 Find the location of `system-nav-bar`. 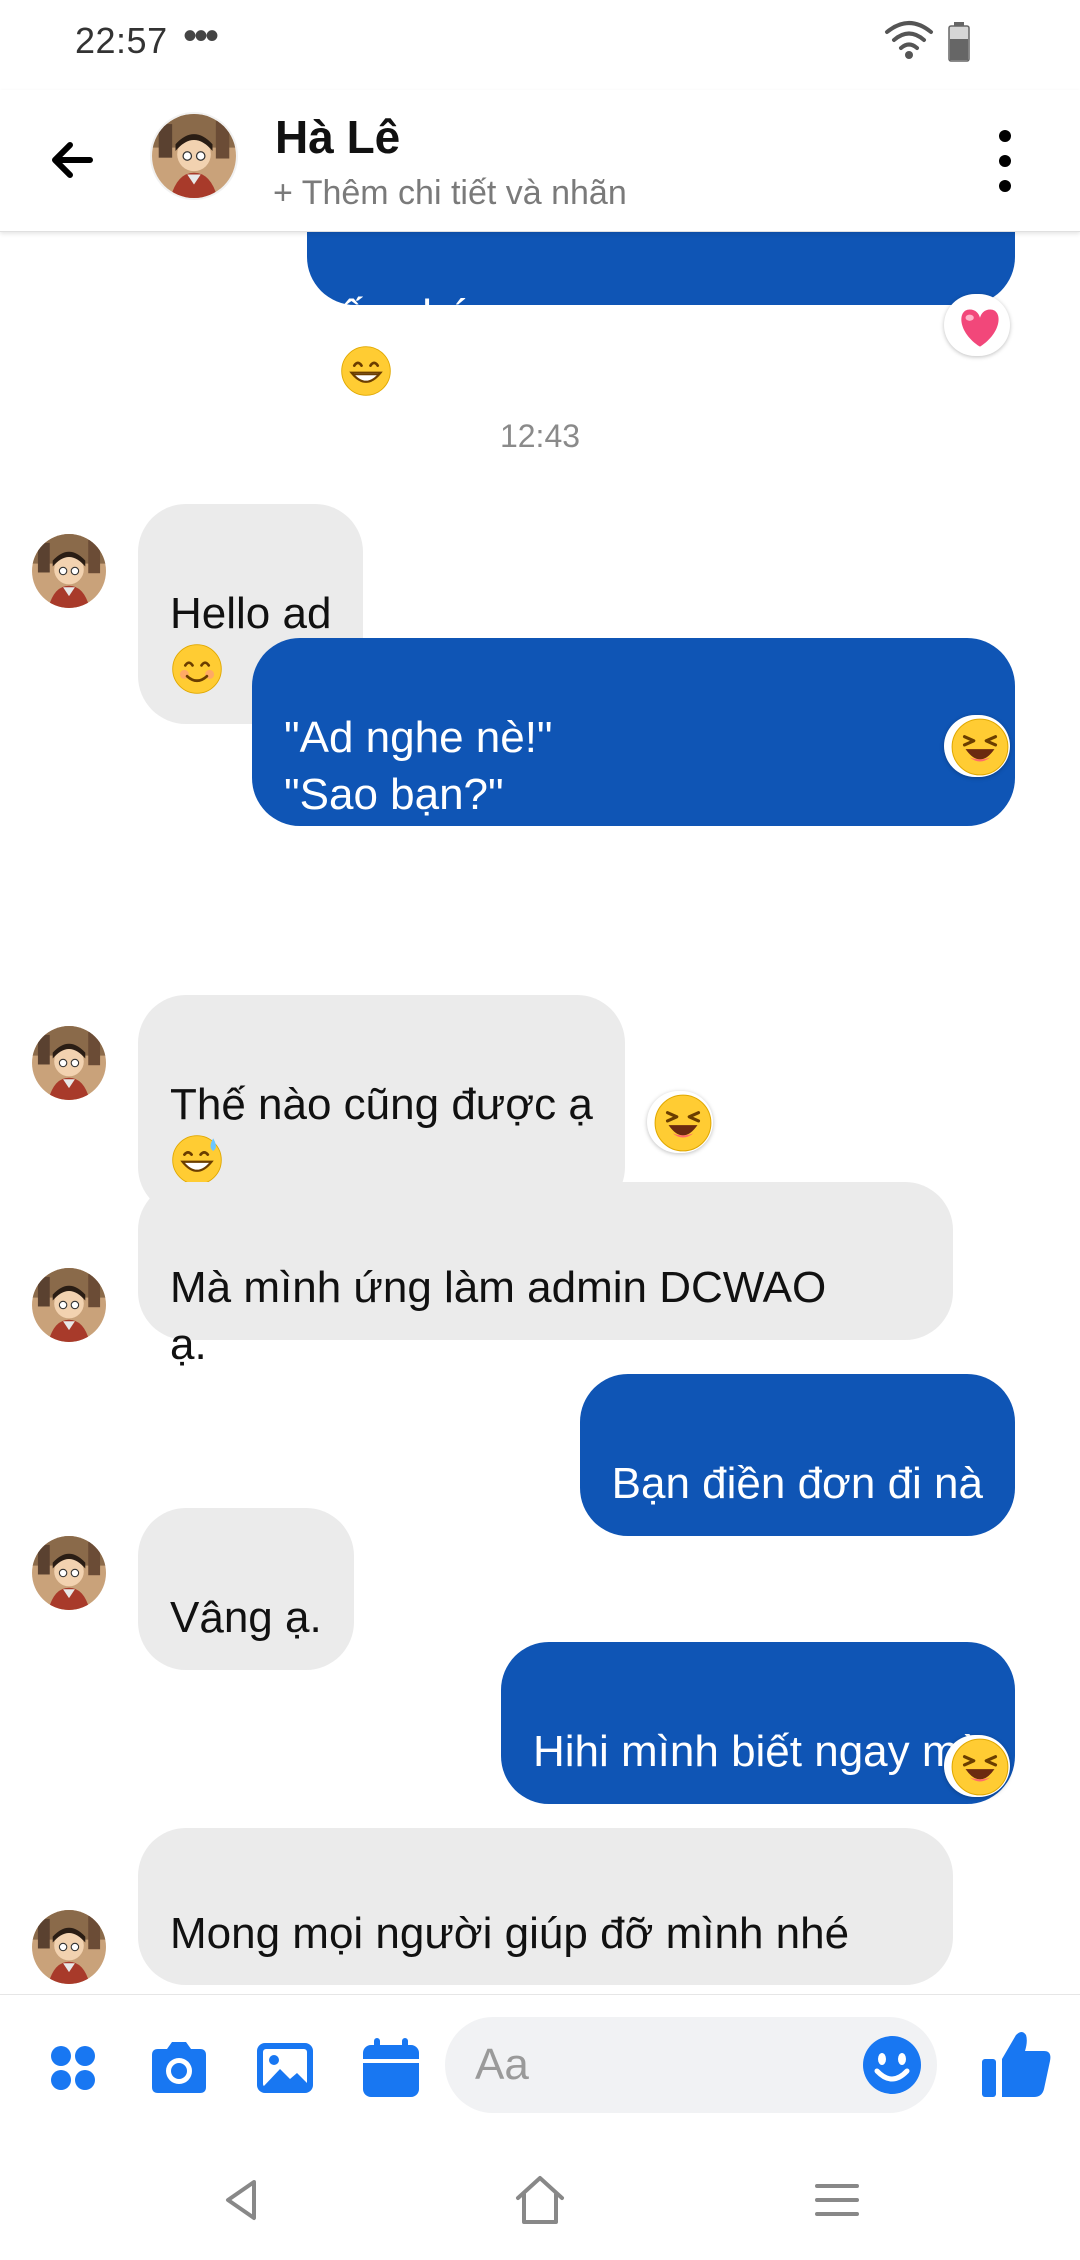

system-nav-bar is located at coordinates (540, 2200).